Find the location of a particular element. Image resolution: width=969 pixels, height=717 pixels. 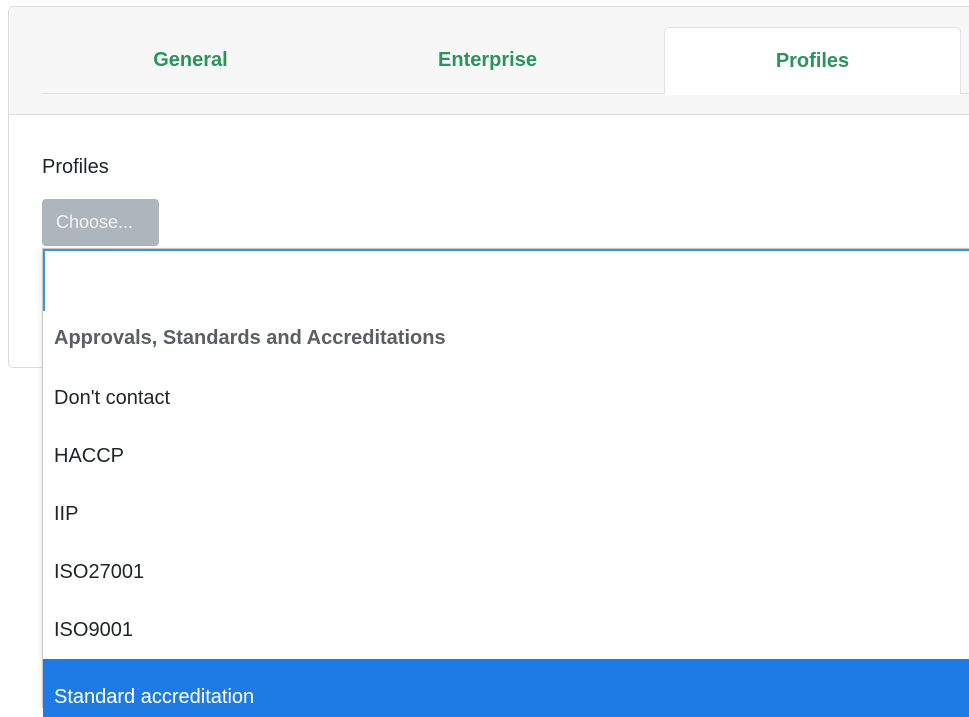

tab-profiles: Profiles is located at coordinates (812, 61).